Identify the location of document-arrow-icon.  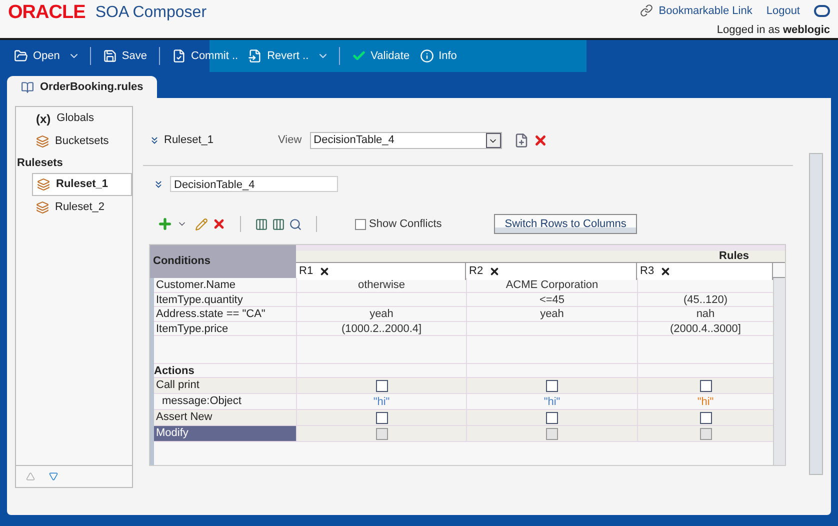
(255, 56).